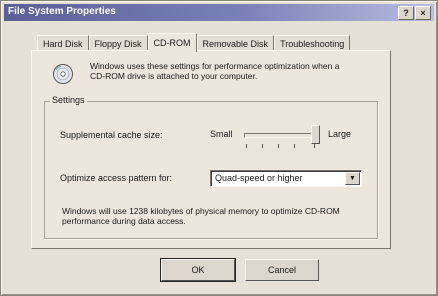 This screenshot has height=296, width=438. Describe the element at coordinates (315, 134) in the screenshot. I see `cache-slider-thumb` at that location.